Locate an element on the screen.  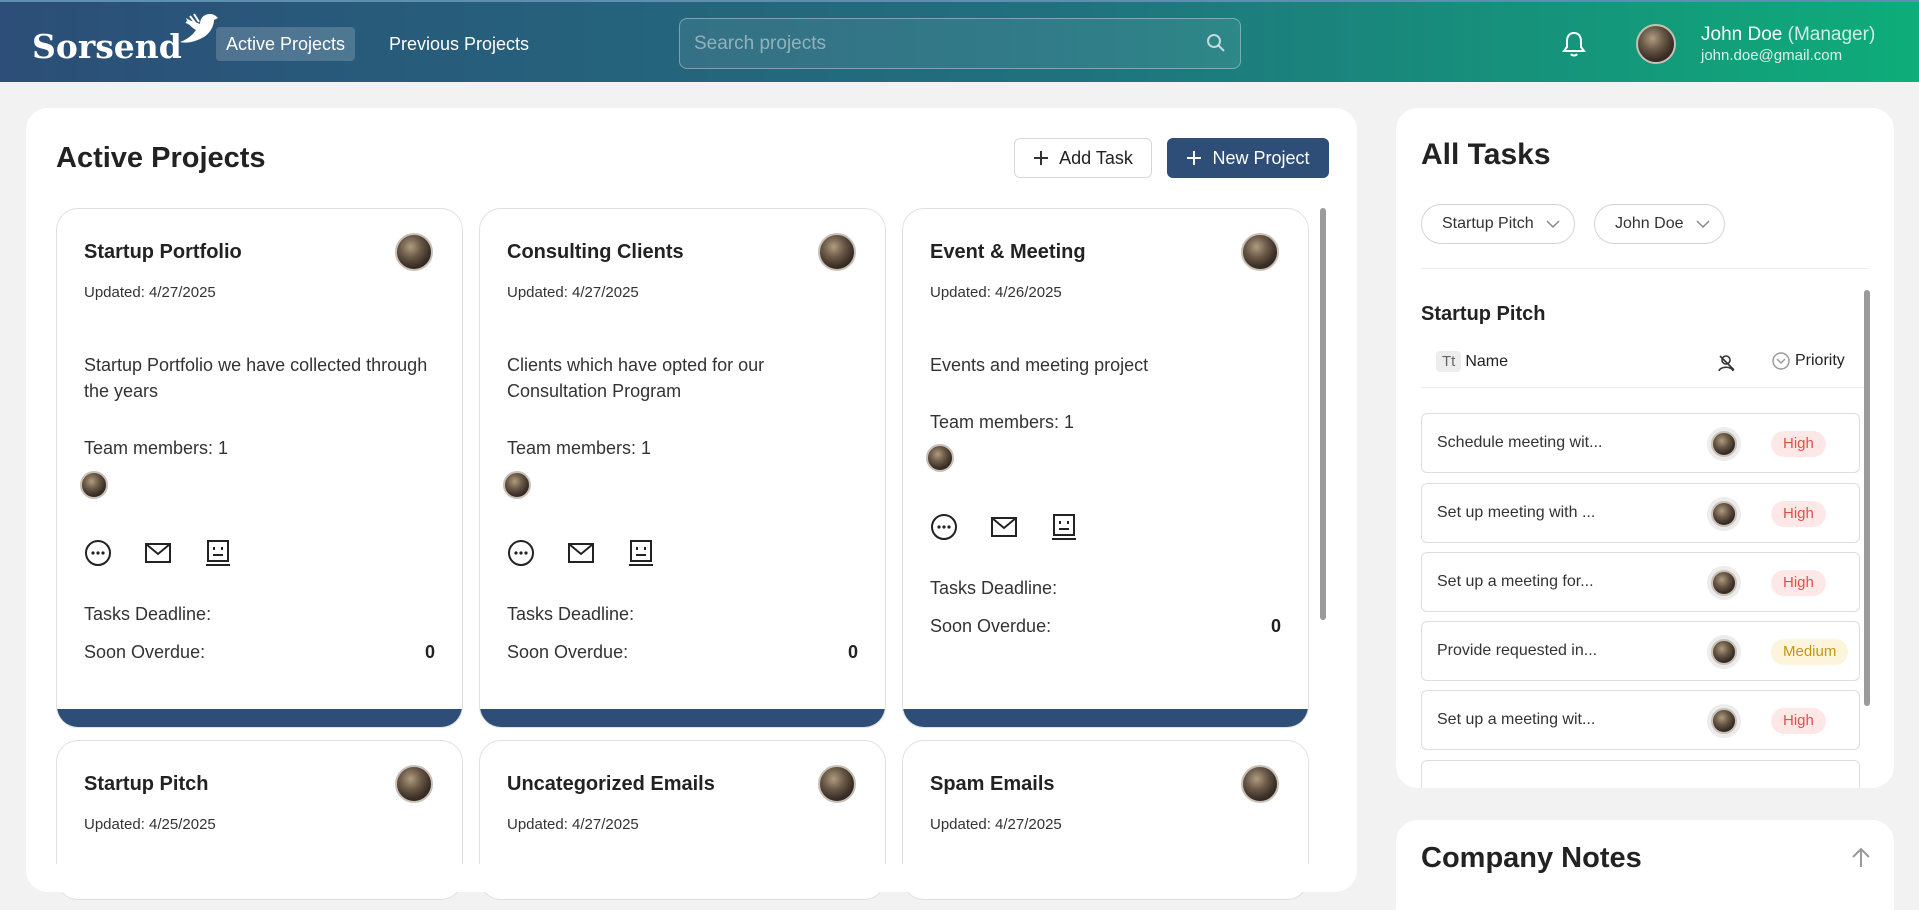
page-title: Active Projects is located at coordinates (161, 158).